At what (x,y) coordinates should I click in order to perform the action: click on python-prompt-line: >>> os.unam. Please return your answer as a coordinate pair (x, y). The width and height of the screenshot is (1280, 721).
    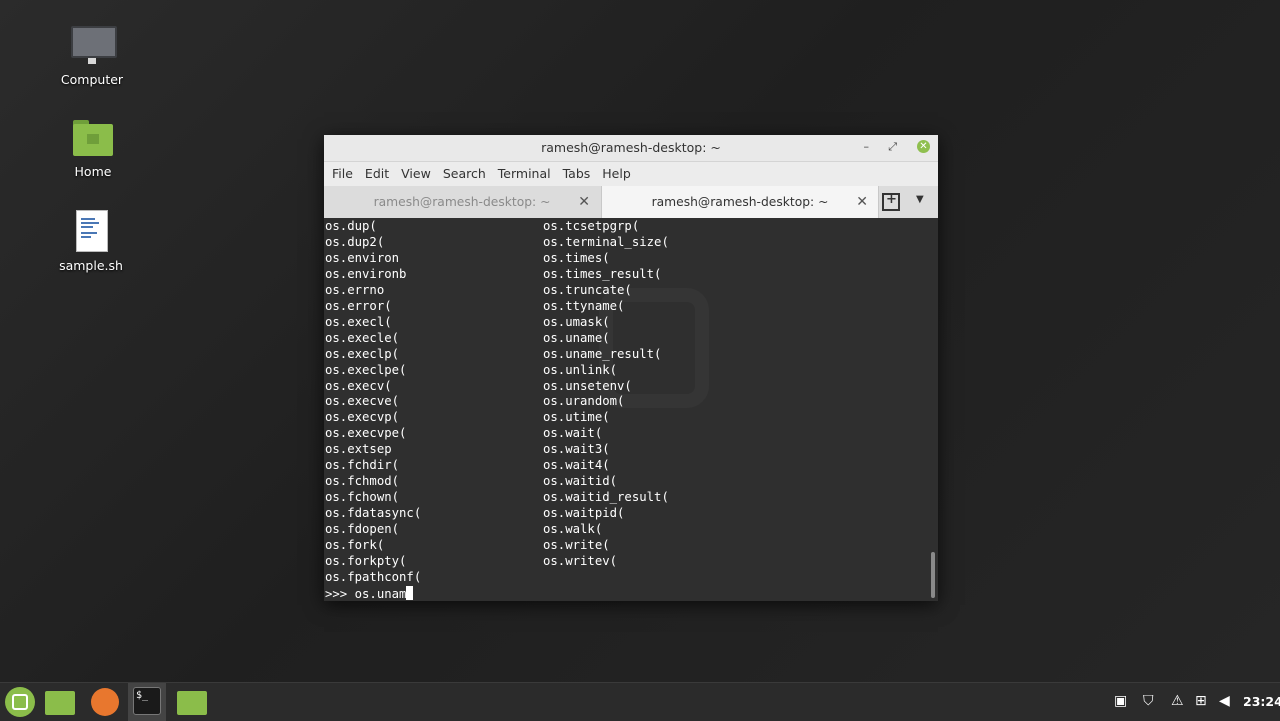
    Looking at the image, I should click on (369, 593).